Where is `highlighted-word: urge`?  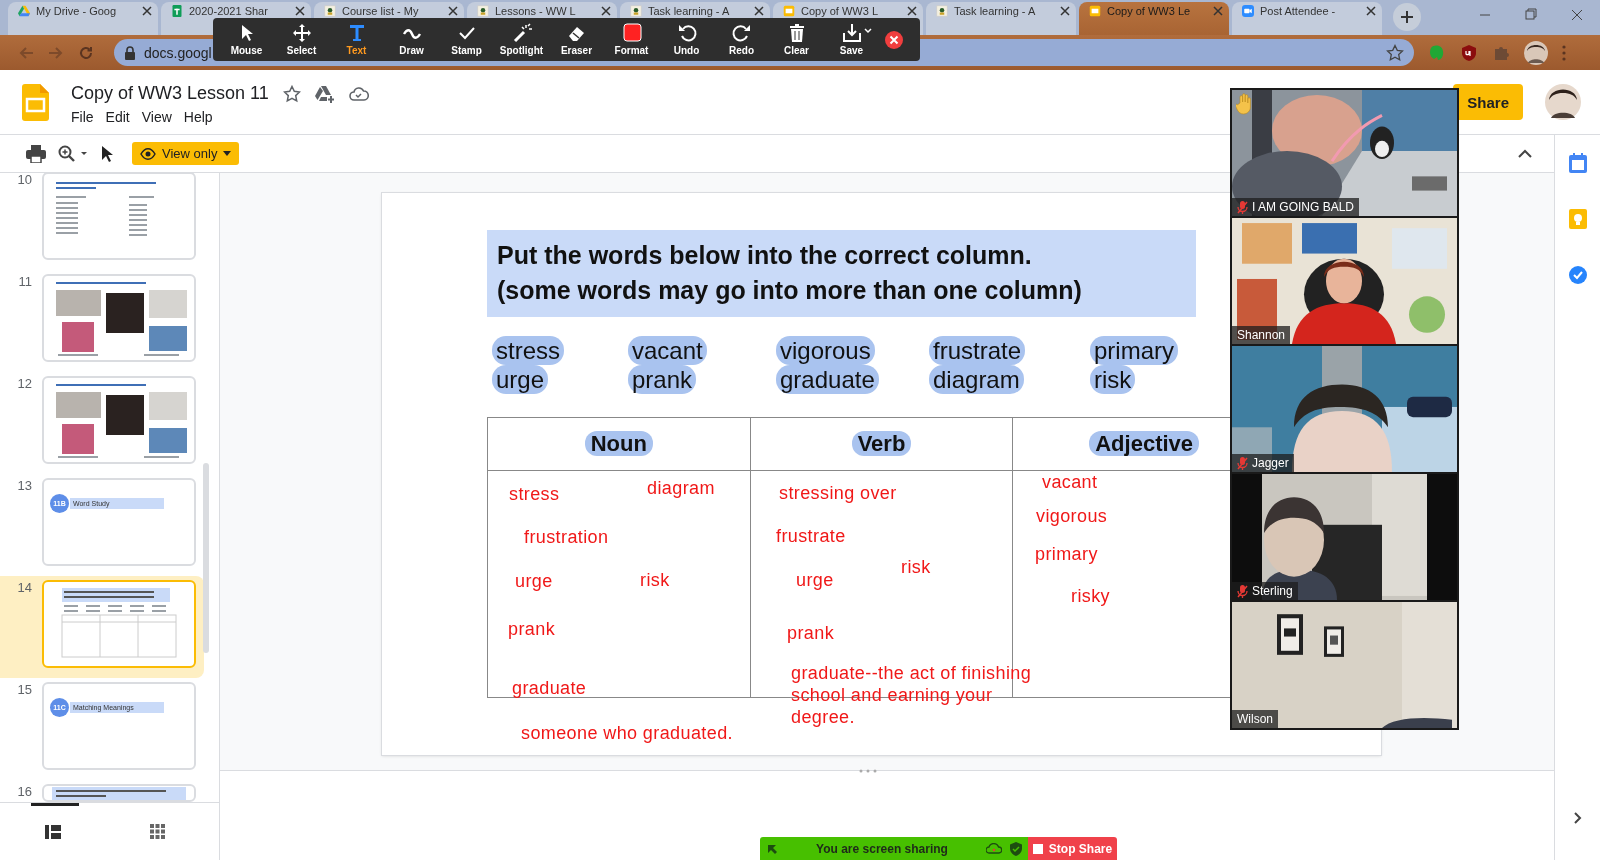 highlighted-word: urge is located at coordinates (520, 379).